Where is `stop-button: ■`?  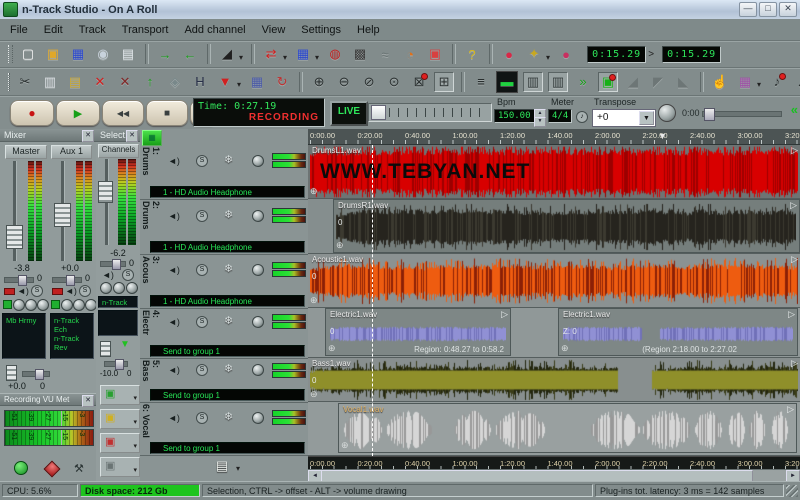 stop-button: ■ is located at coordinates (167, 113).